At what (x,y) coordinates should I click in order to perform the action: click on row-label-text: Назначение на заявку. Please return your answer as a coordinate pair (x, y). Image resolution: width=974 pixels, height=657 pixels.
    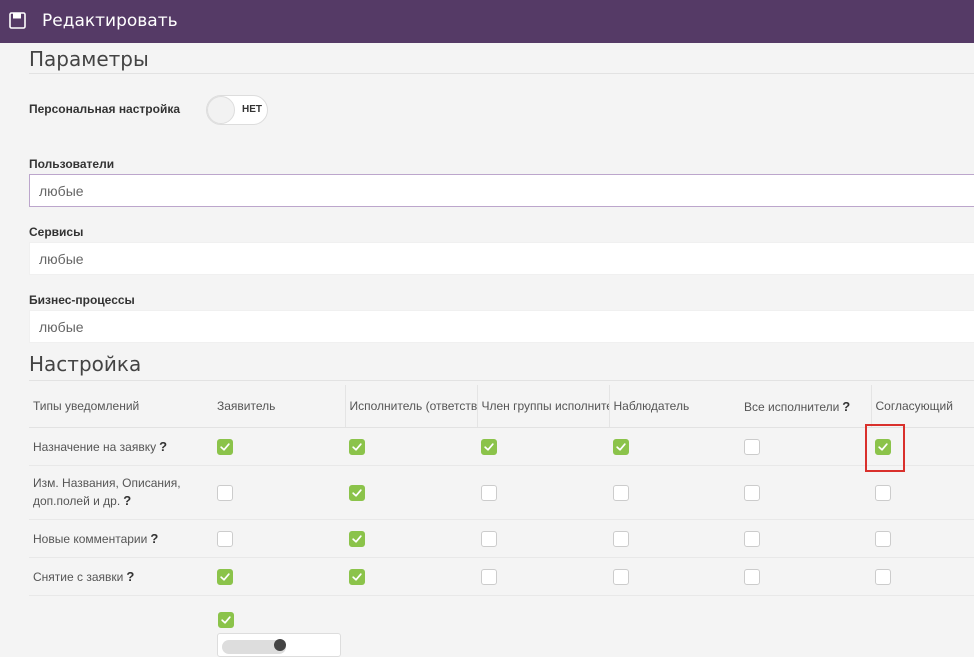
    Looking at the image, I should click on (95, 446).